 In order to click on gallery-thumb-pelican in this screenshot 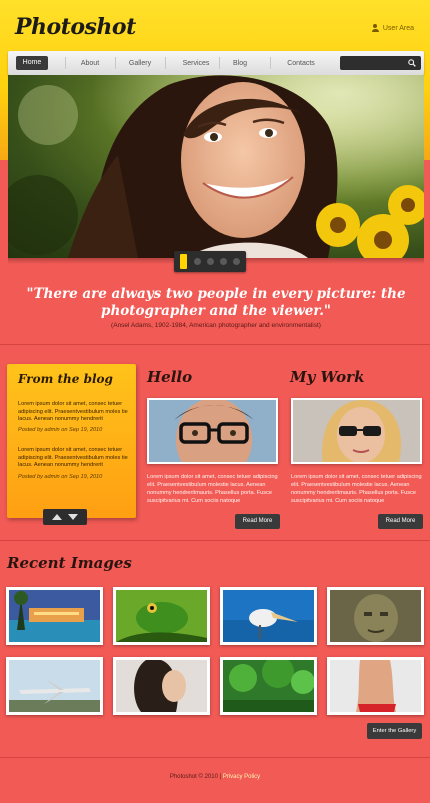, I will do `click(268, 616)`.